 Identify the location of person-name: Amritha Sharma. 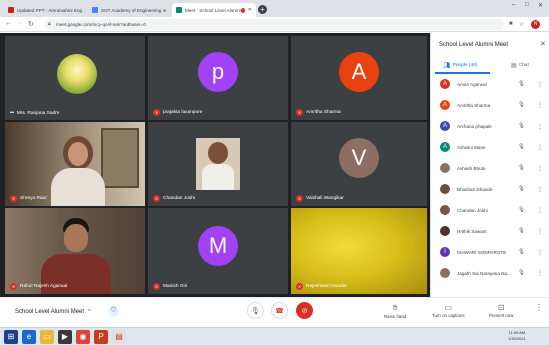
(474, 105).